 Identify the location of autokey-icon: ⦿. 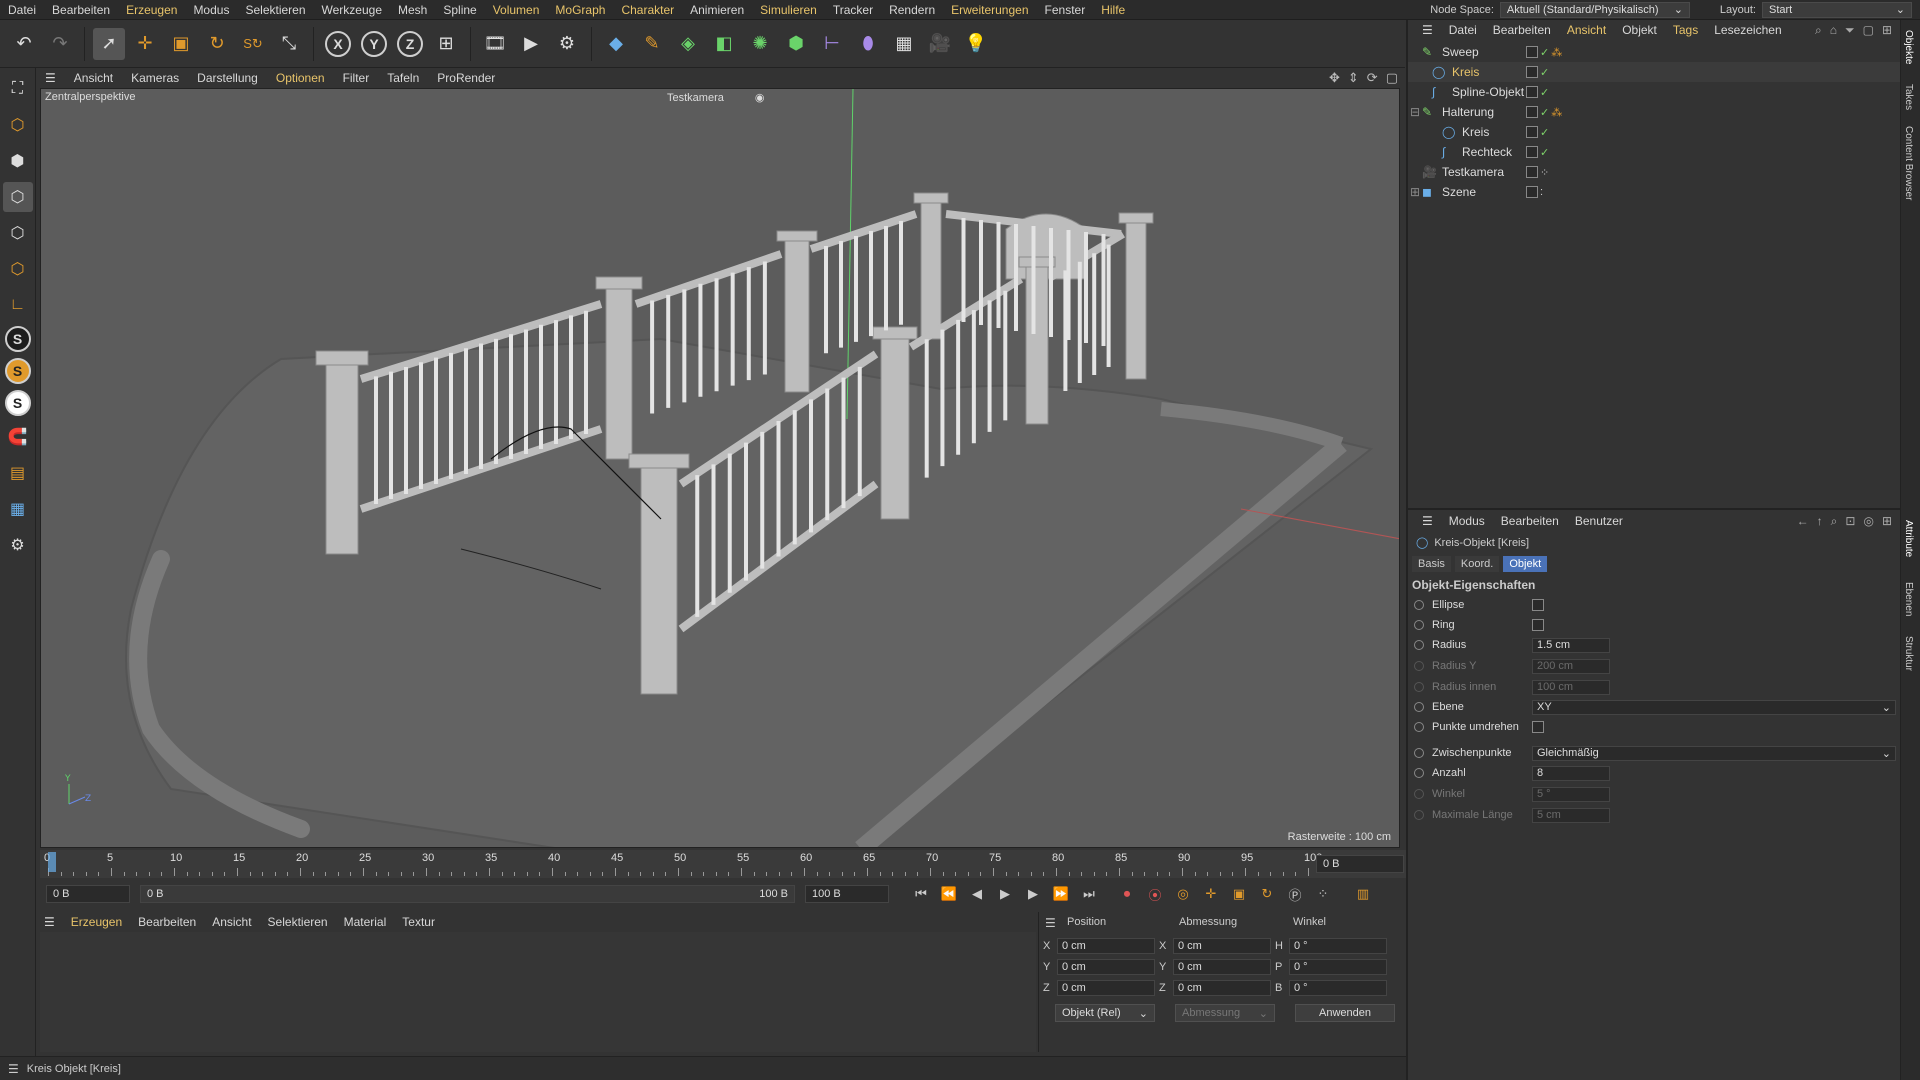
(1155, 894).